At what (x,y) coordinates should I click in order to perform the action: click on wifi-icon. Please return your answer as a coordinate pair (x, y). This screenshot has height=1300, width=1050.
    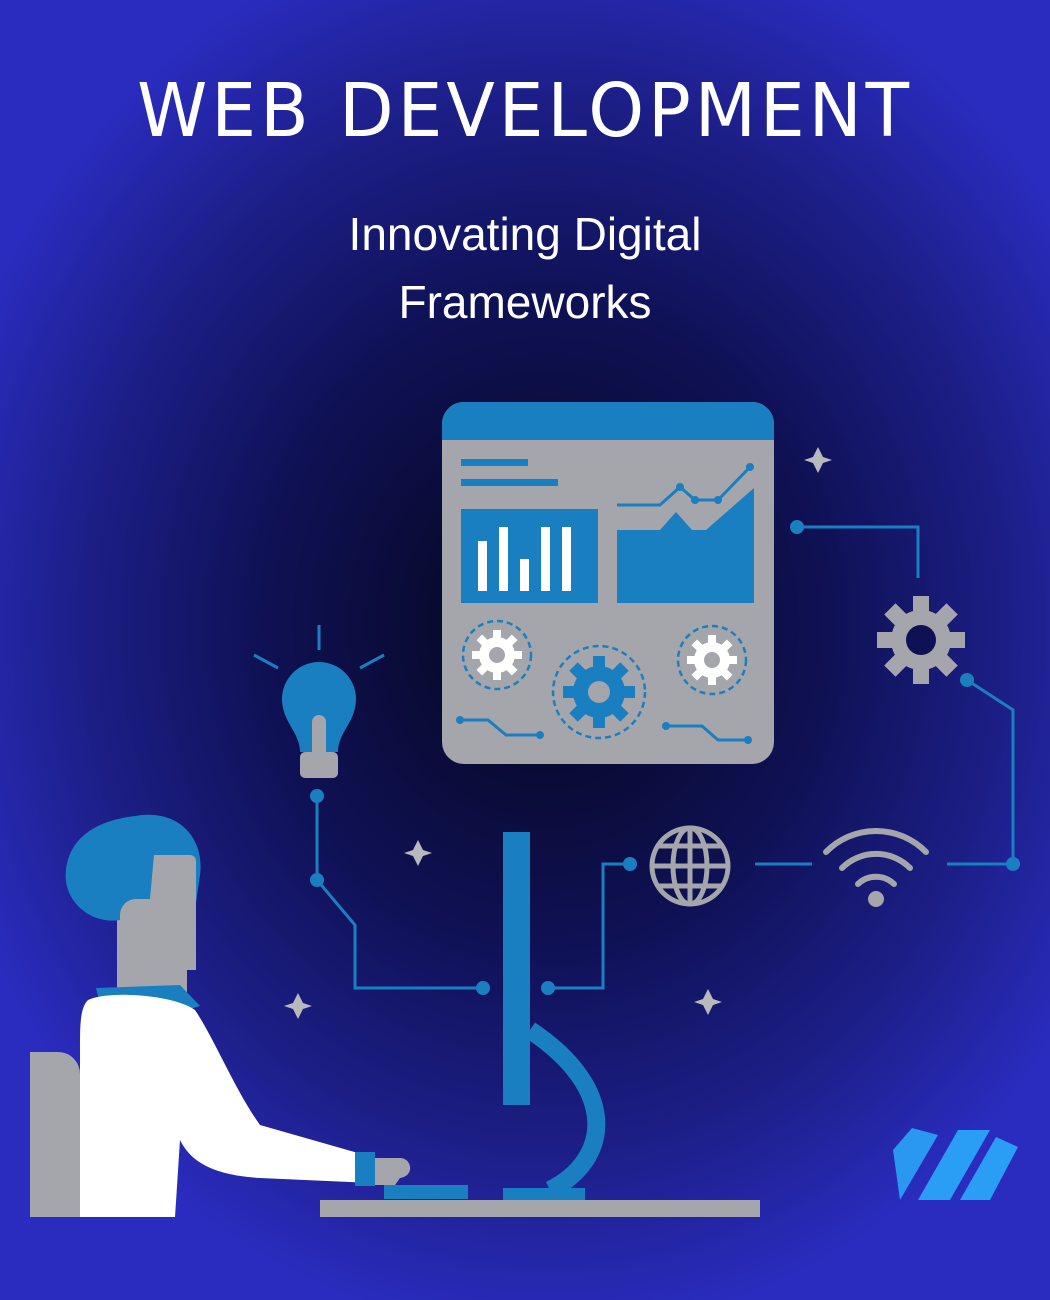
    Looking at the image, I should click on (876, 857).